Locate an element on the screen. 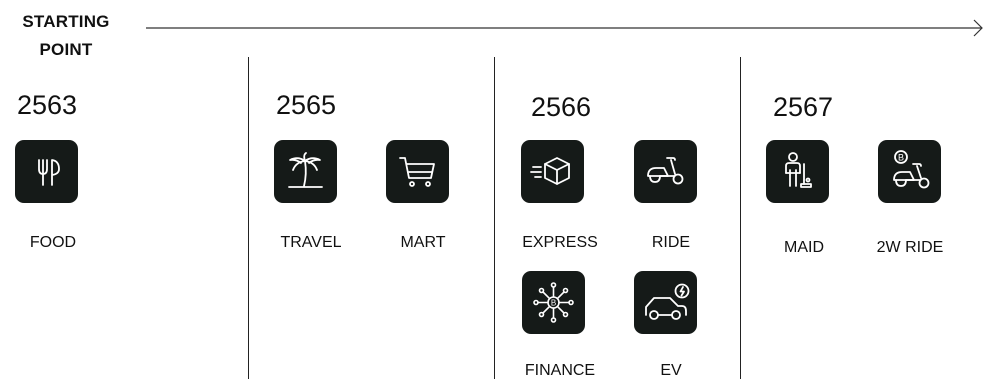 Image resolution: width=984 pixels, height=381 pixels. service-travel-label: TRAVEL is located at coordinates (311, 242).